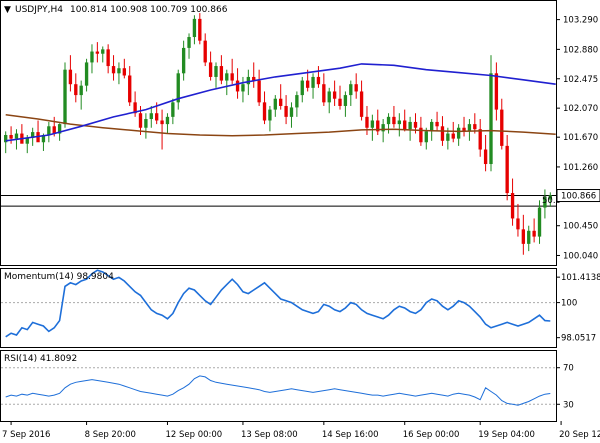 The height and width of the screenshot is (443, 600). What do you see at coordinates (580, 168) in the screenshot?
I see `price-tick-label: 101.260` at bounding box center [580, 168].